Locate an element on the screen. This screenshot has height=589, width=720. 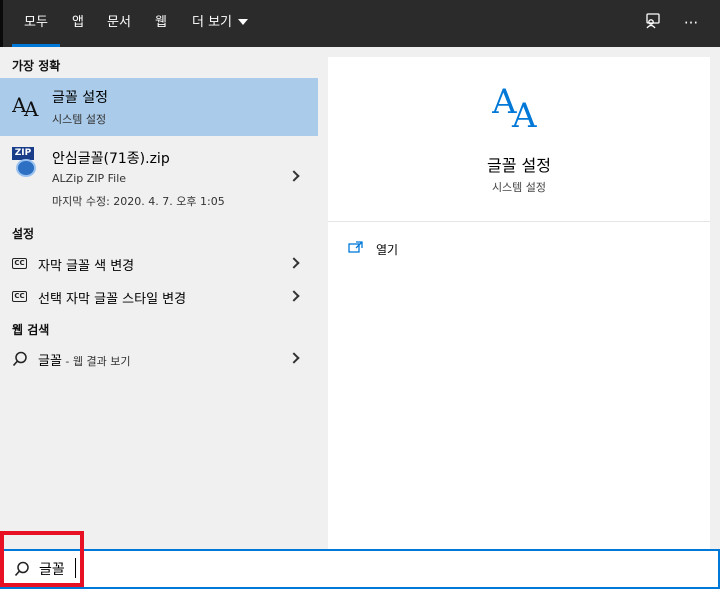
best-match-subtitle: 시스템 설정 is located at coordinates (79, 119).